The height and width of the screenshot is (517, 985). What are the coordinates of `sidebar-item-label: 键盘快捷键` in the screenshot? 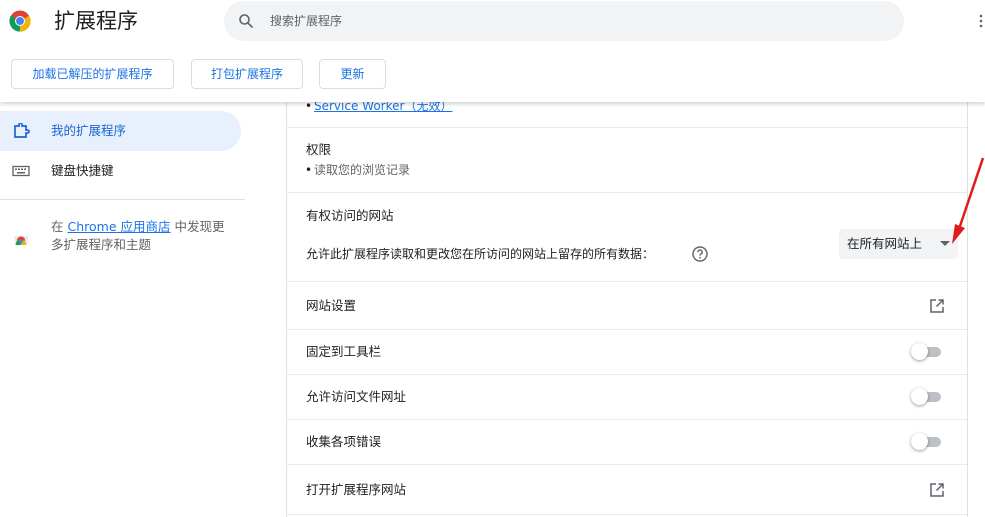 It's located at (82, 170).